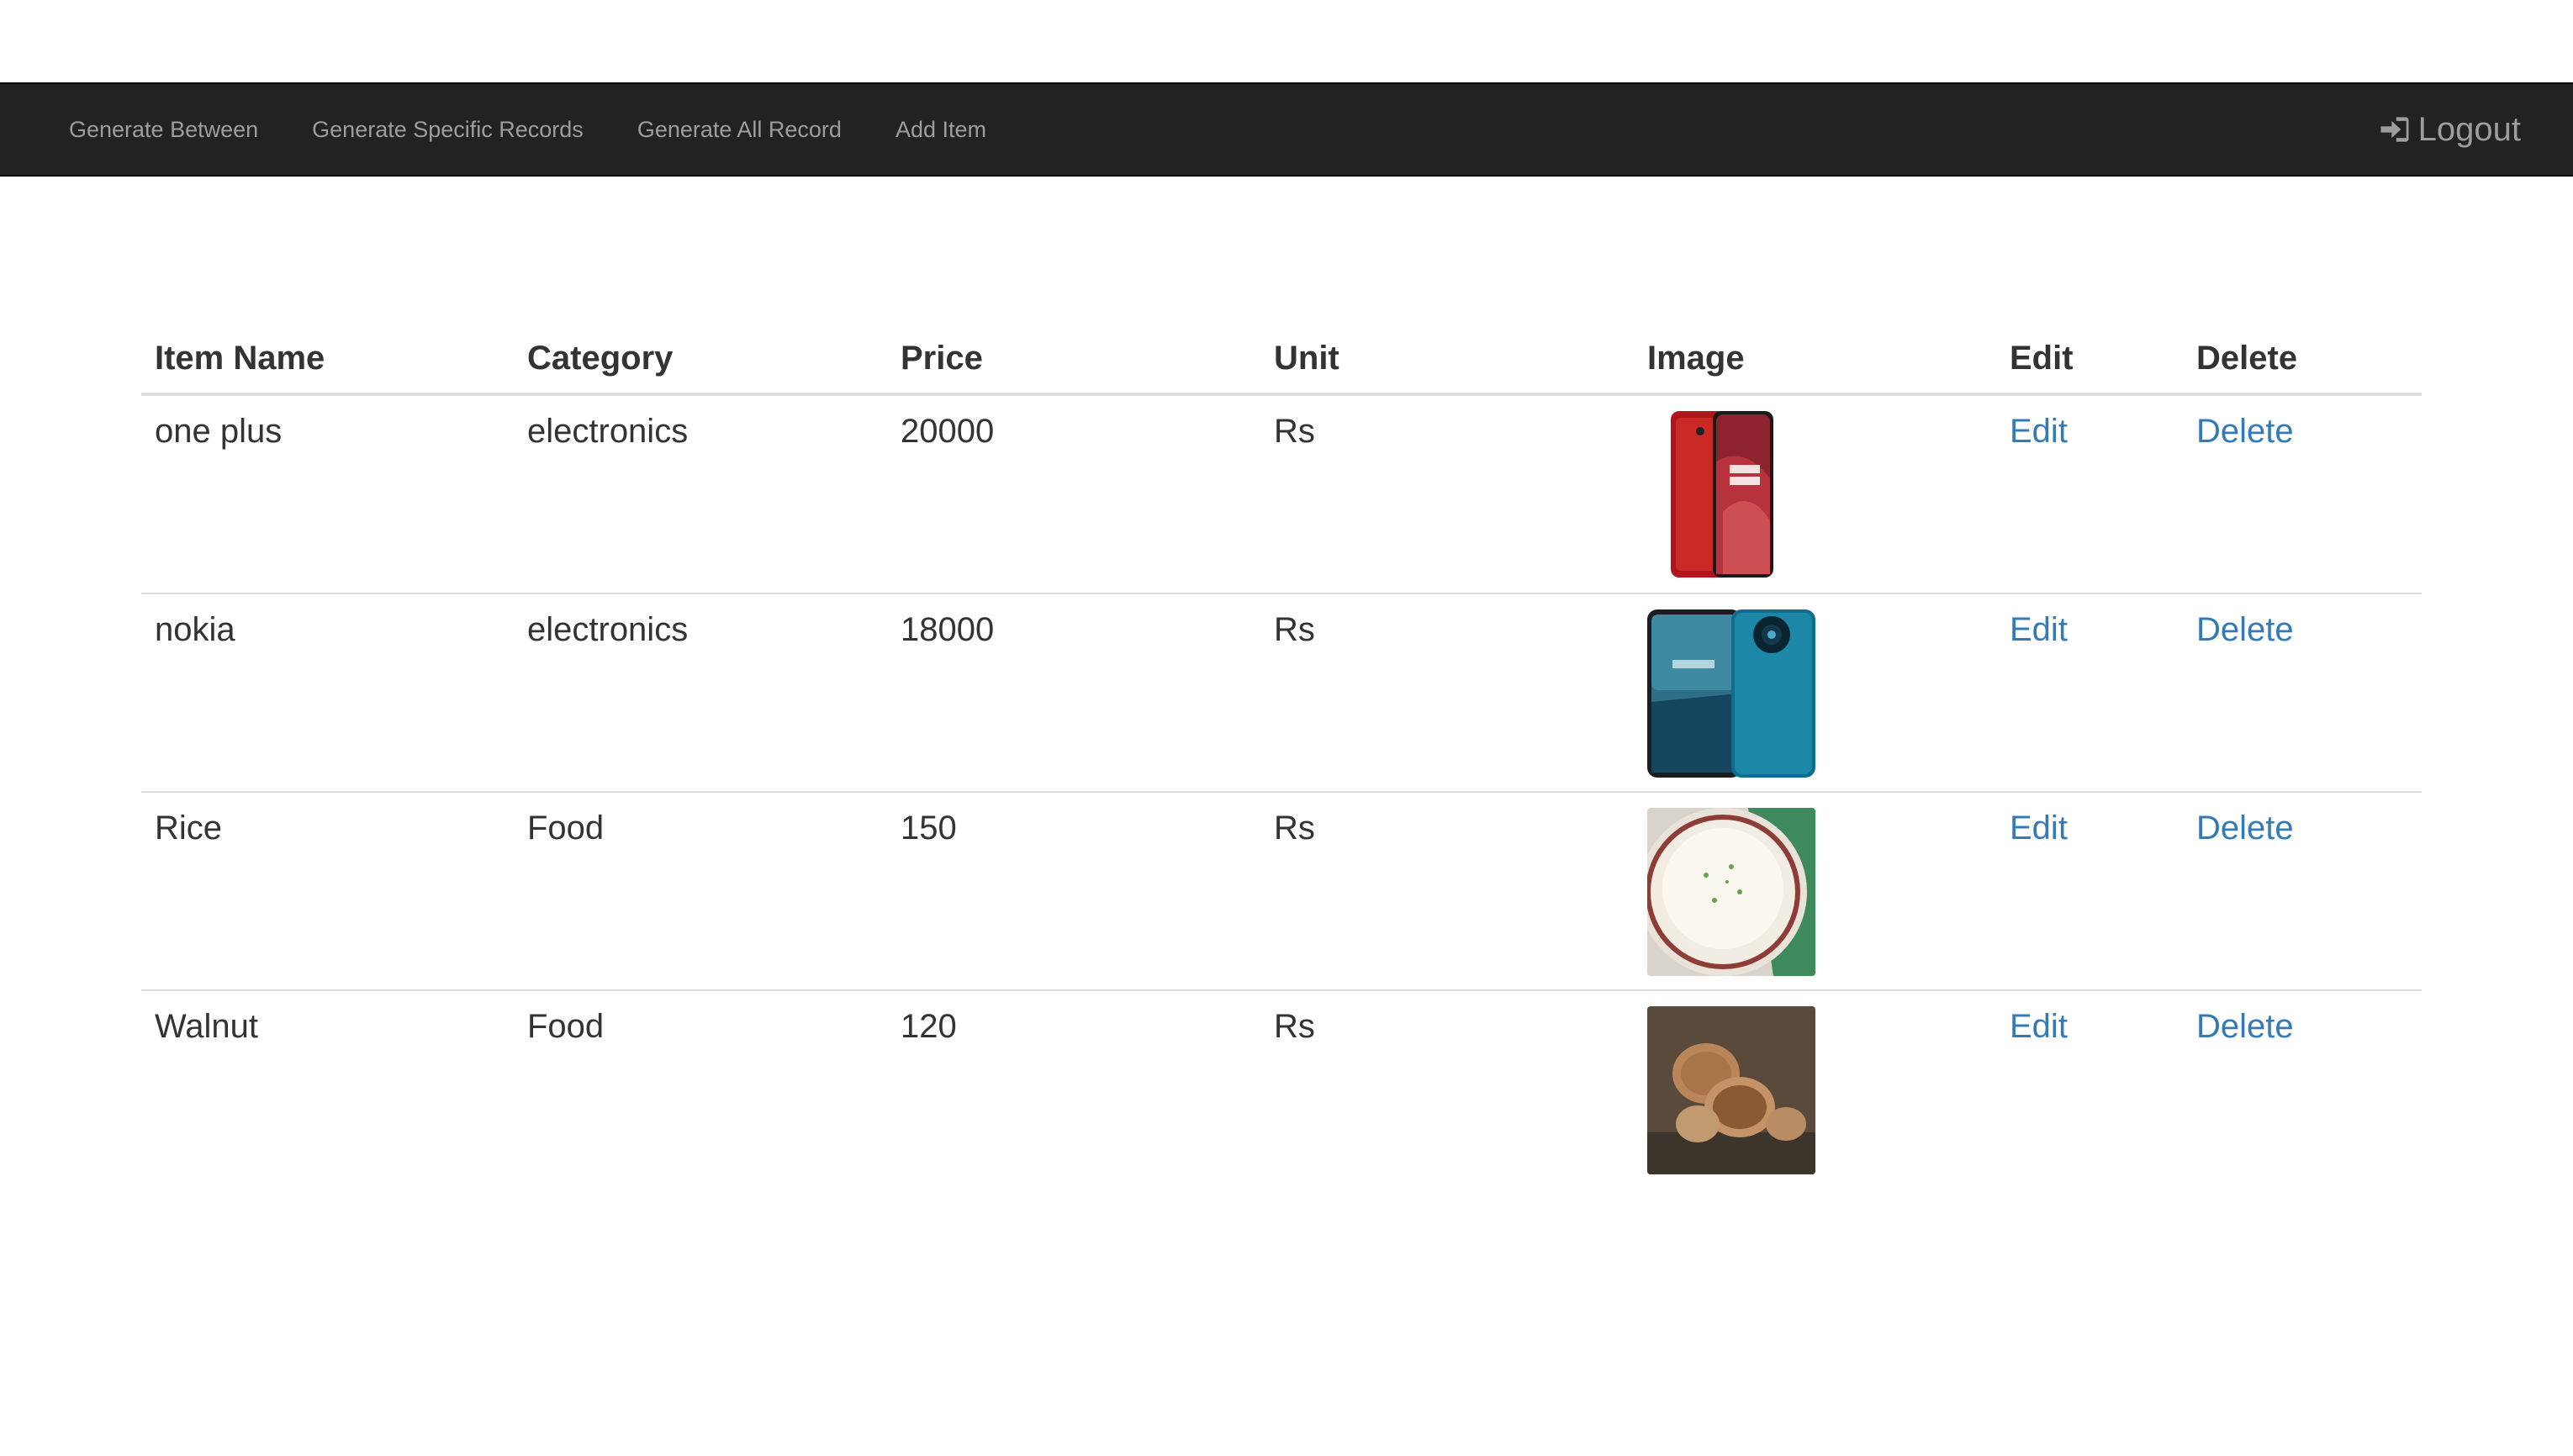  What do you see at coordinates (1731, 1090) in the screenshot?
I see `walnuts-image` at bounding box center [1731, 1090].